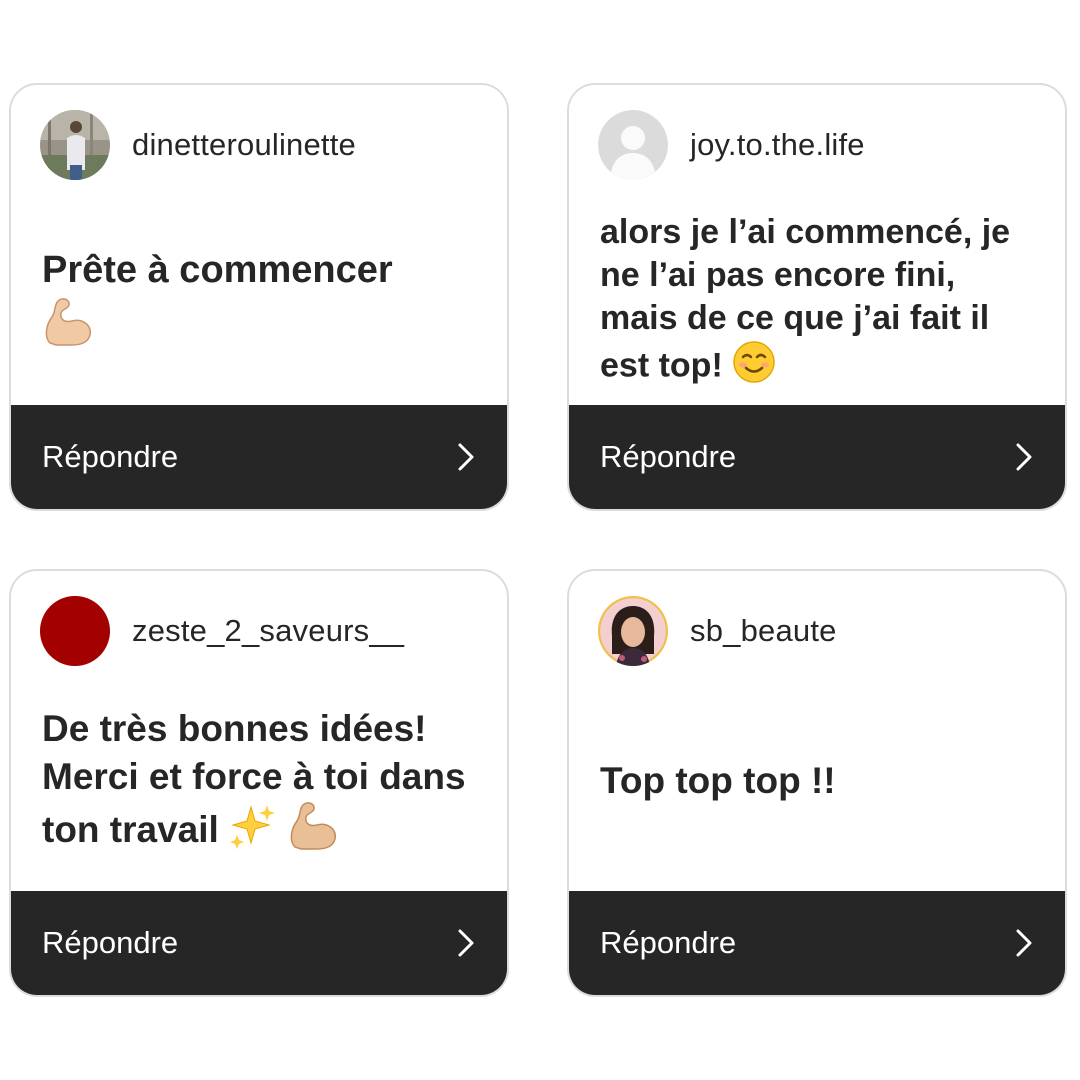 This screenshot has height=1080, width=1080. Describe the element at coordinates (754, 367) in the screenshot. I see `smiling-face-emoji` at that location.